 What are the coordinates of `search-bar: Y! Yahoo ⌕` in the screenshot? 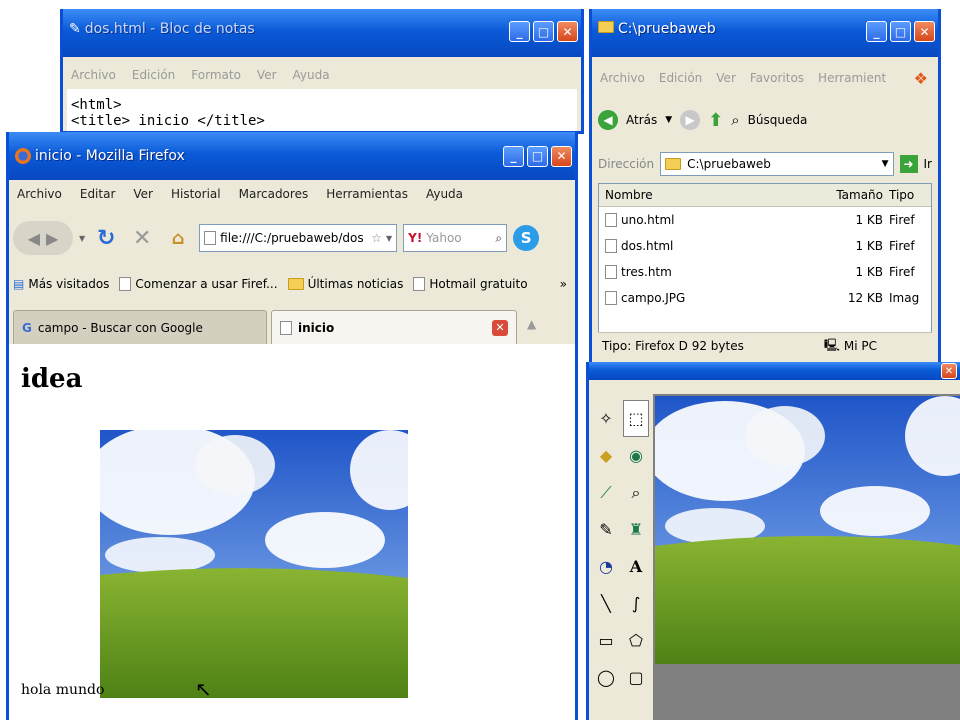 It's located at (455, 238).